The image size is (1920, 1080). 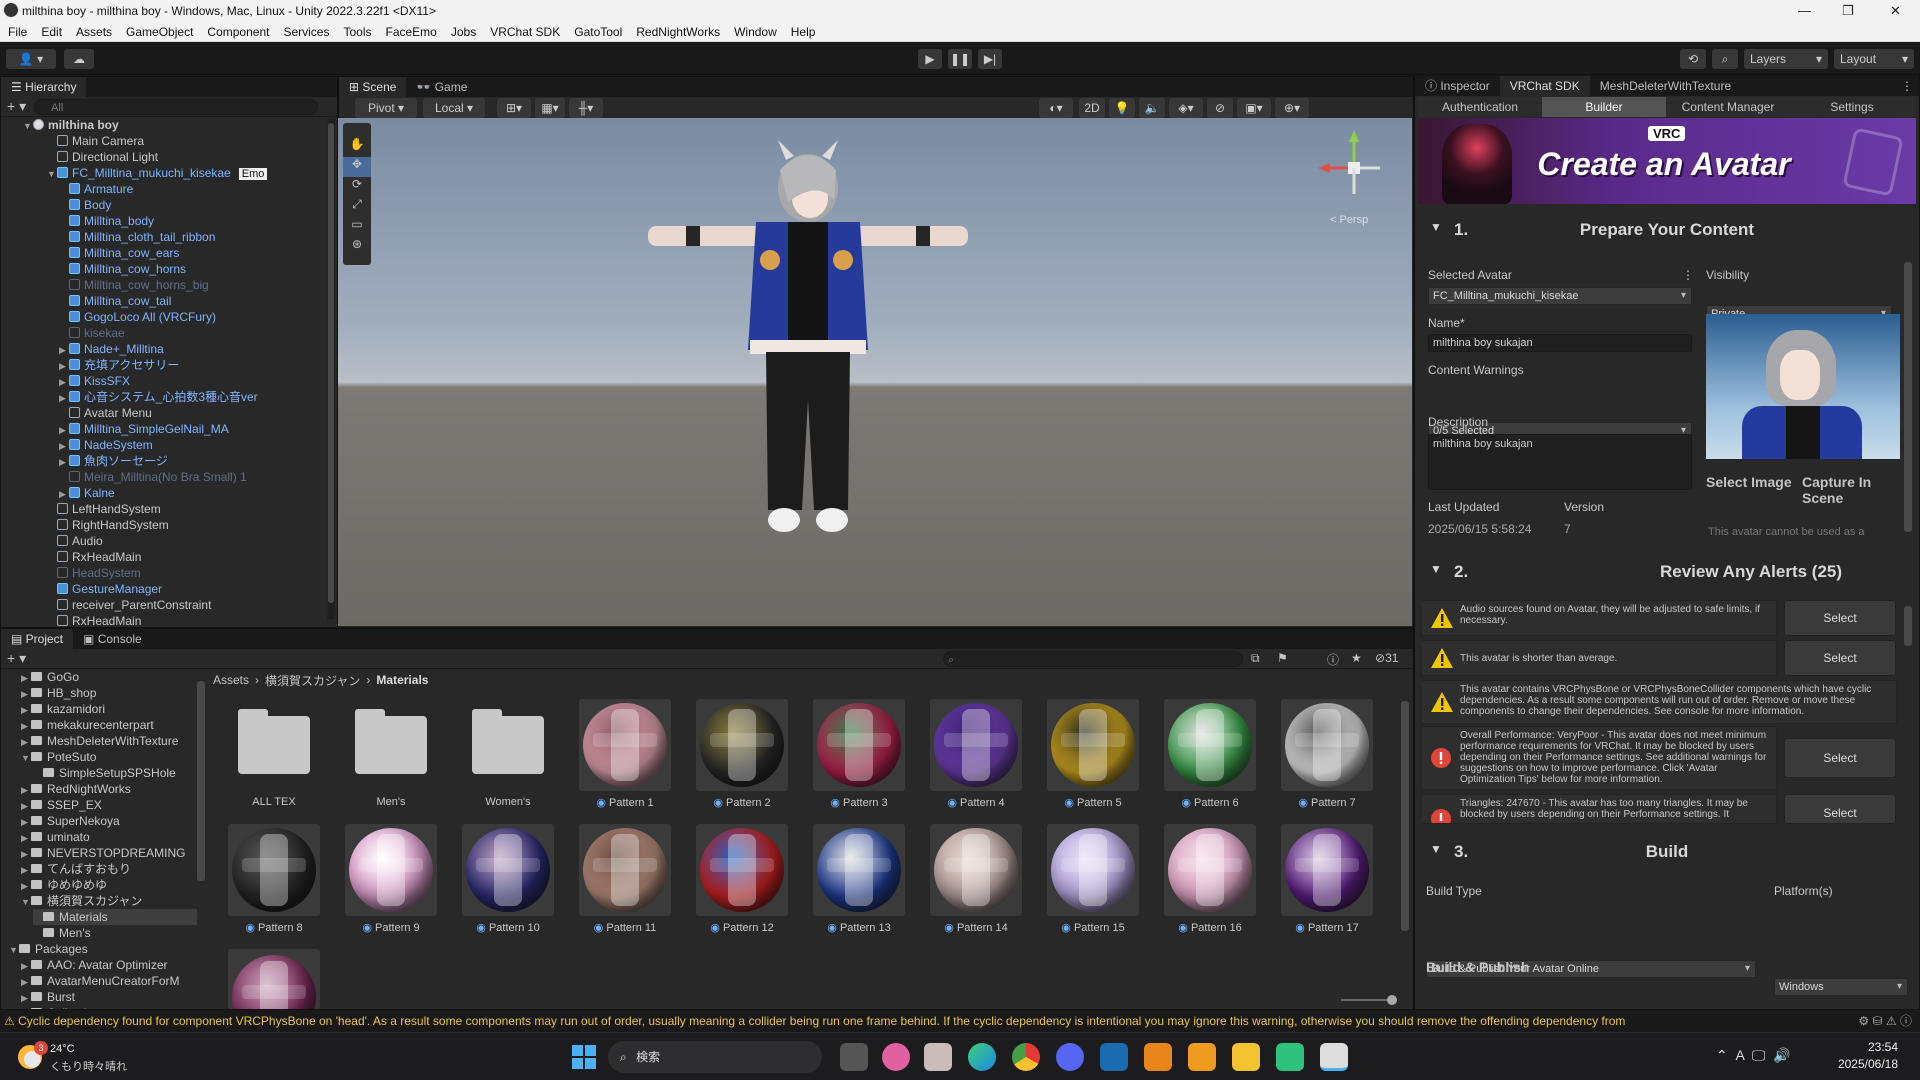 I want to click on project-folder-item: ▼ Packages, so click(x=48, y=949).